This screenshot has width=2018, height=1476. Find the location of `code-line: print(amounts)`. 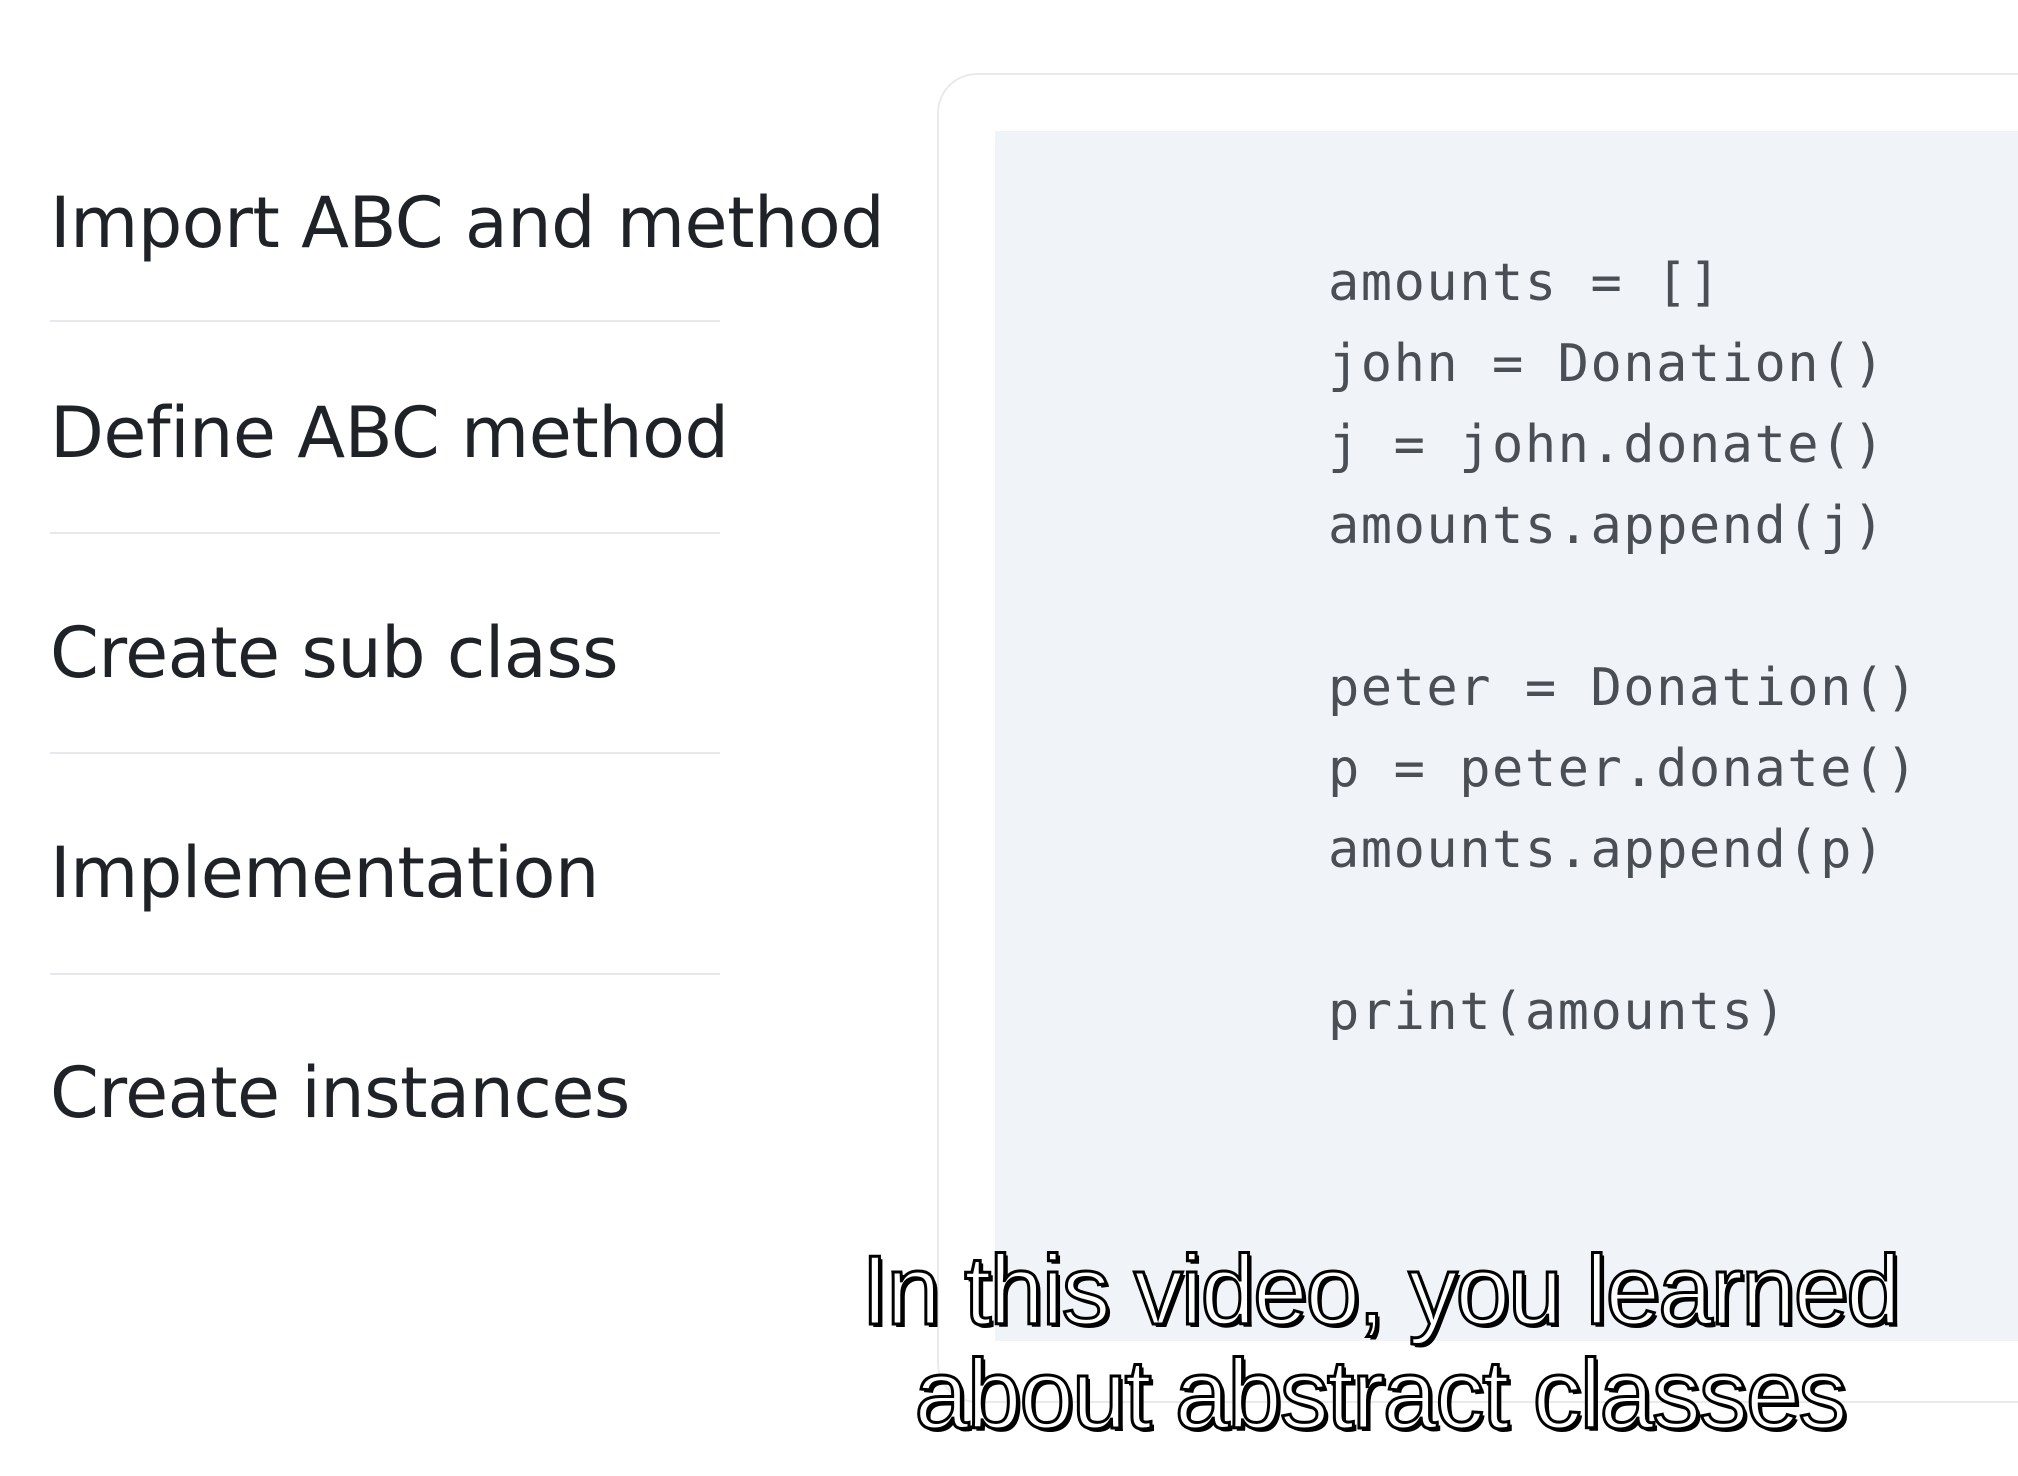

code-line: print(amounts) is located at coordinates (1558, 1012).